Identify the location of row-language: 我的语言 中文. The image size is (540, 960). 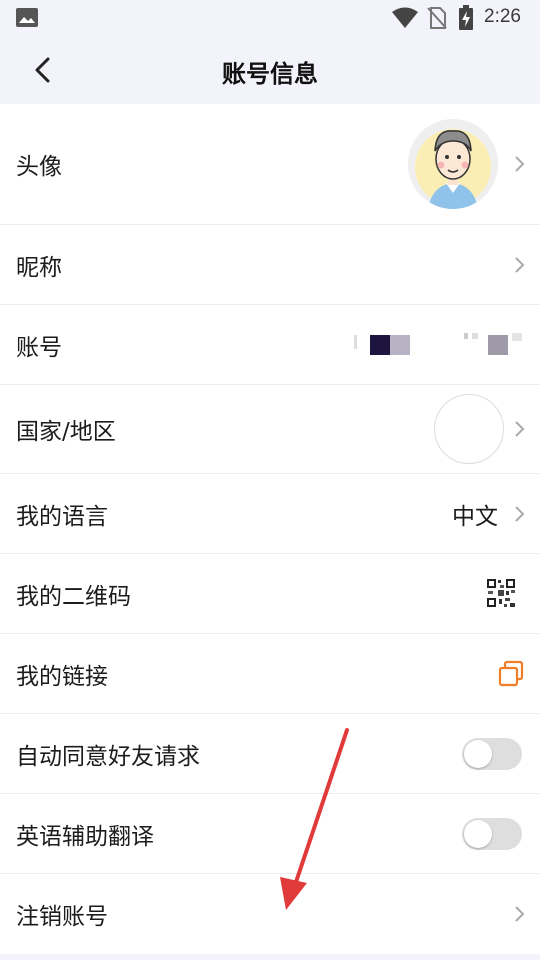
(270, 514).